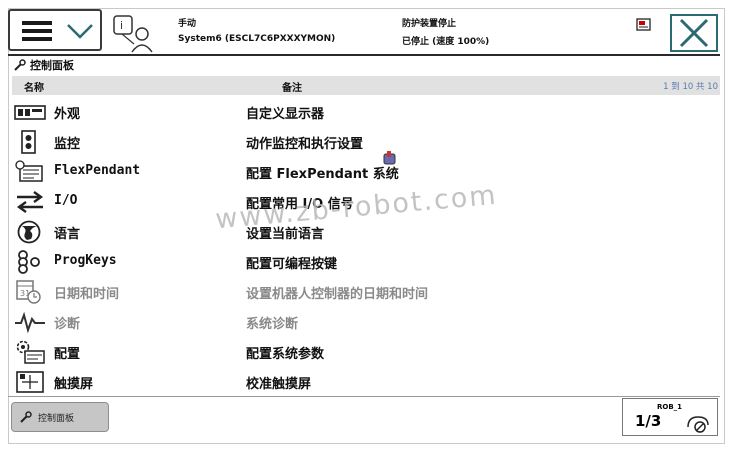  I want to click on robot-operator-icon: i, so click(134, 34).